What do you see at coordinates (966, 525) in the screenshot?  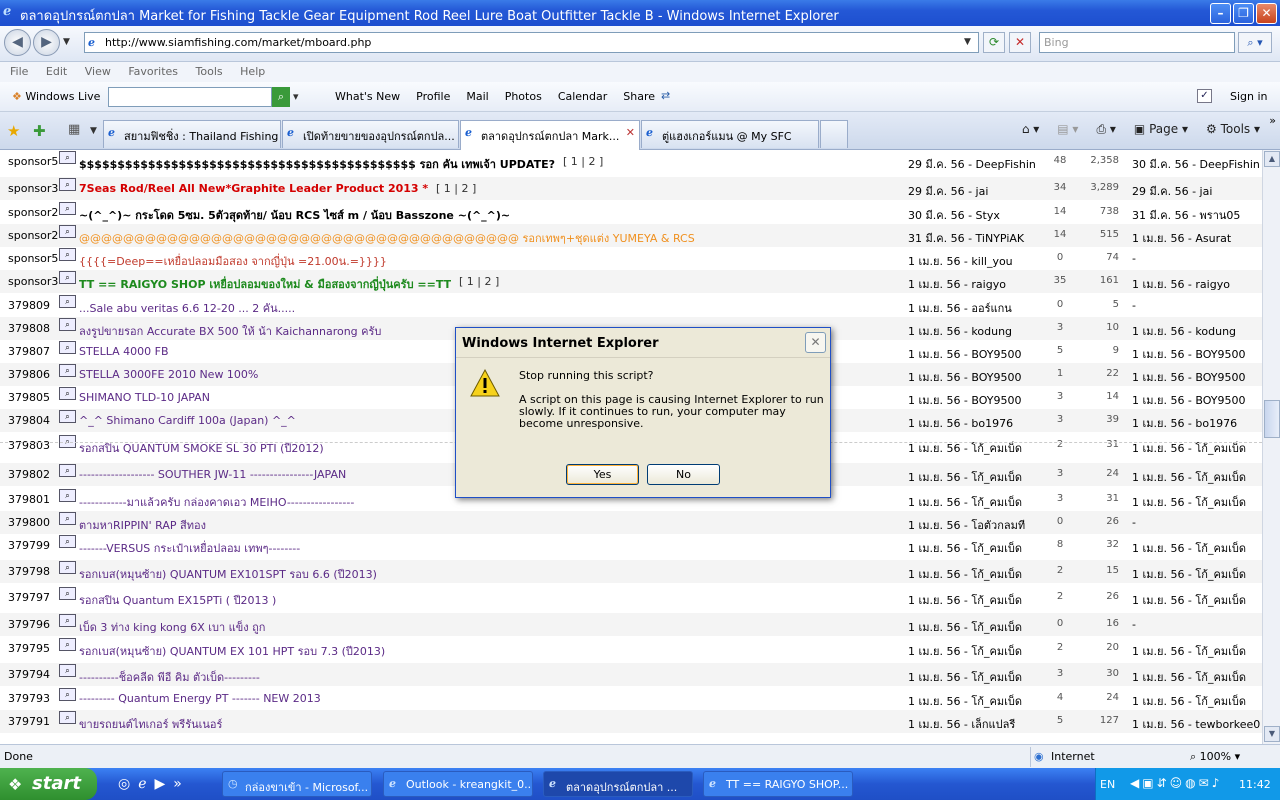 I see `topic-poster: 1 เม.ย. 56 - โอตัวกลมที` at bounding box center [966, 525].